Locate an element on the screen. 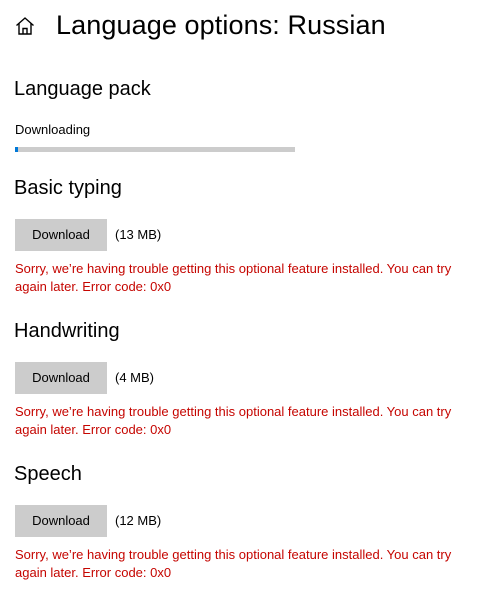 The image size is (491, 608). speech-size: (12 MB) is located at coordinates (138, 520).